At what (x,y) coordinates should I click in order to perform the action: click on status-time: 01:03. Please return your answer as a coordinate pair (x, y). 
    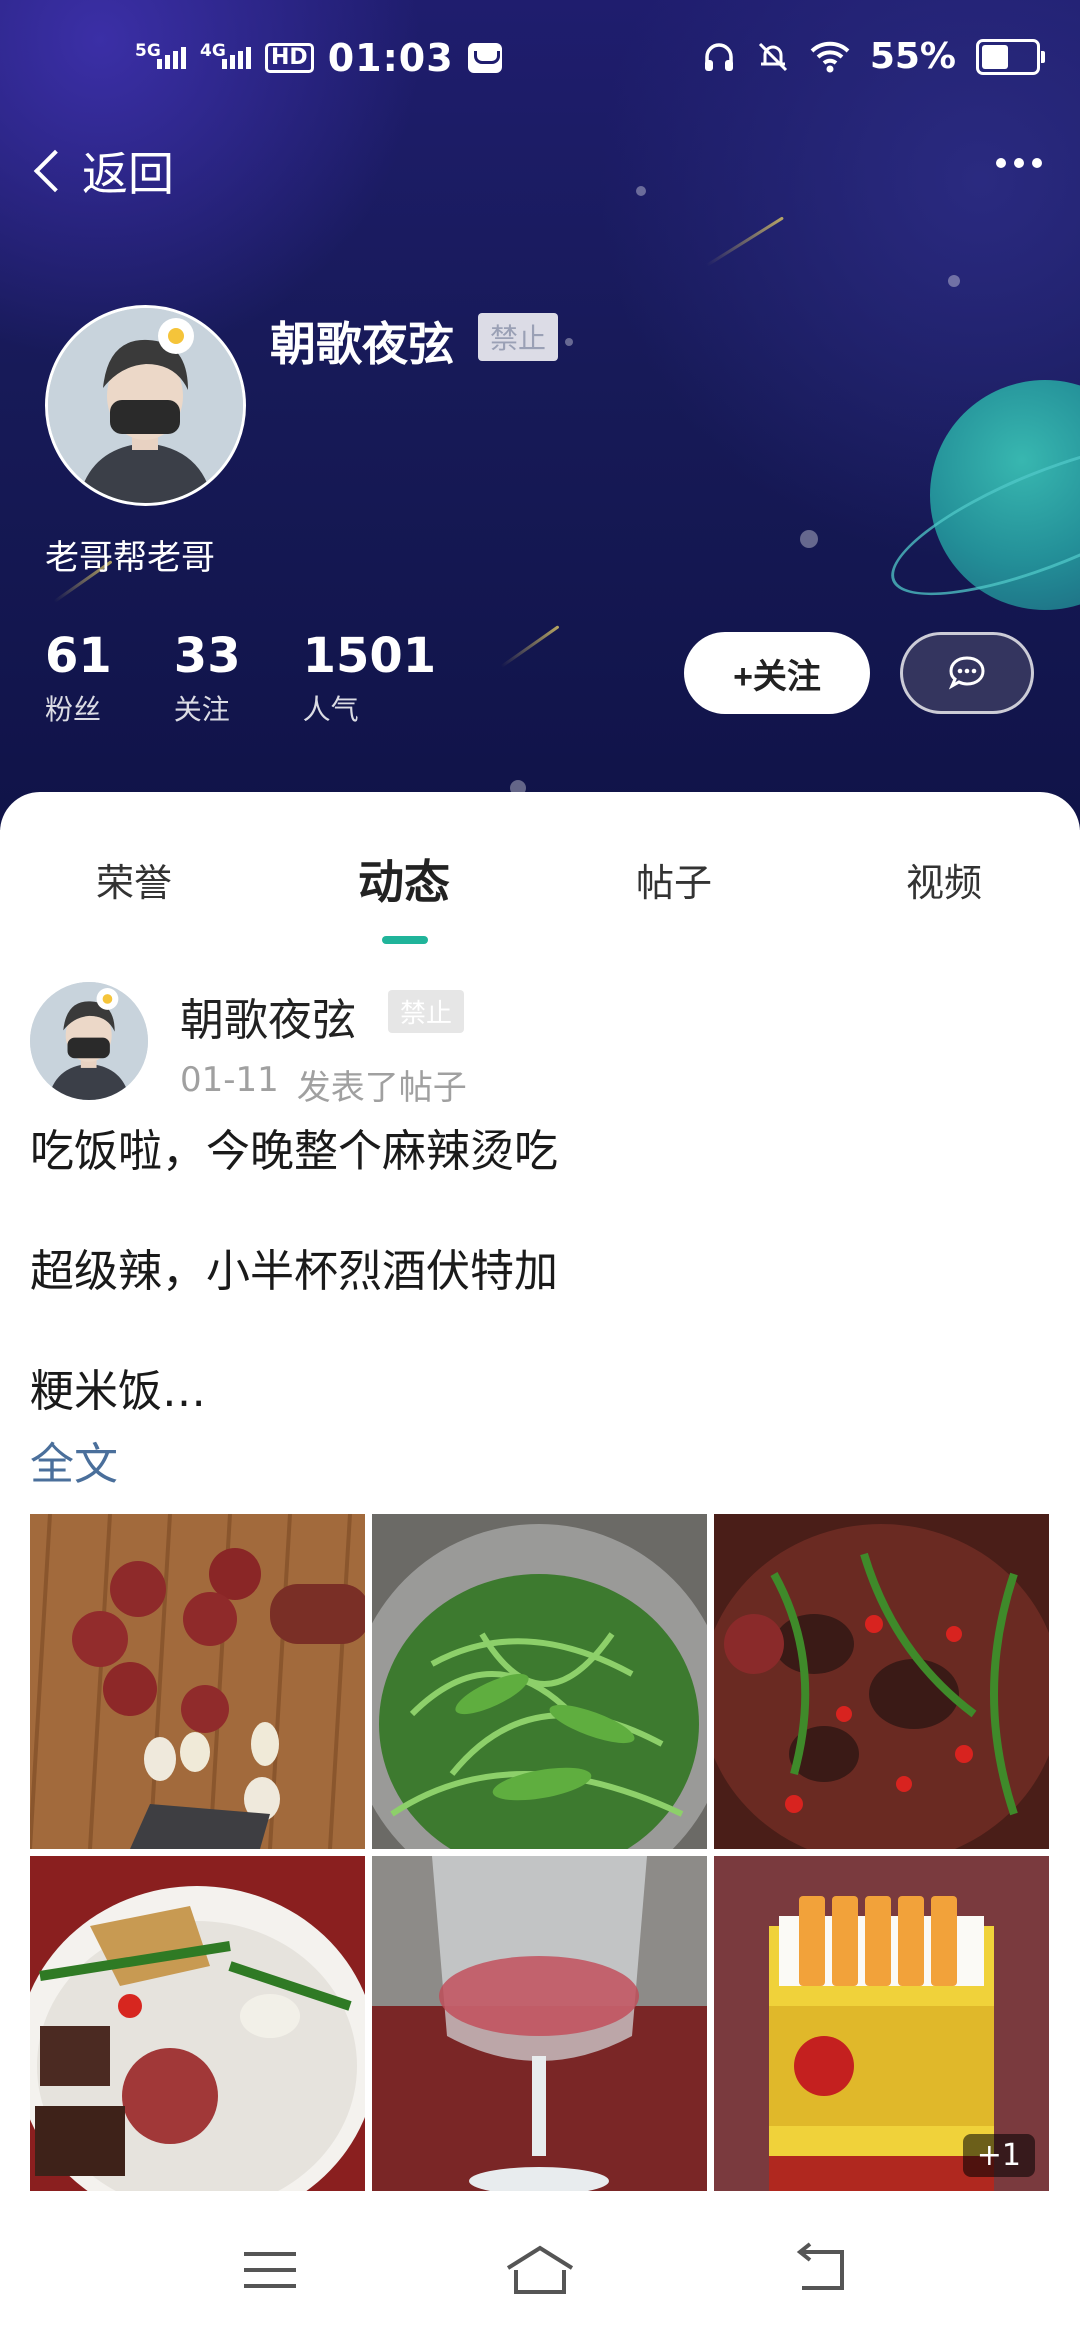
    Looking at the image, I should click on (390, 58).